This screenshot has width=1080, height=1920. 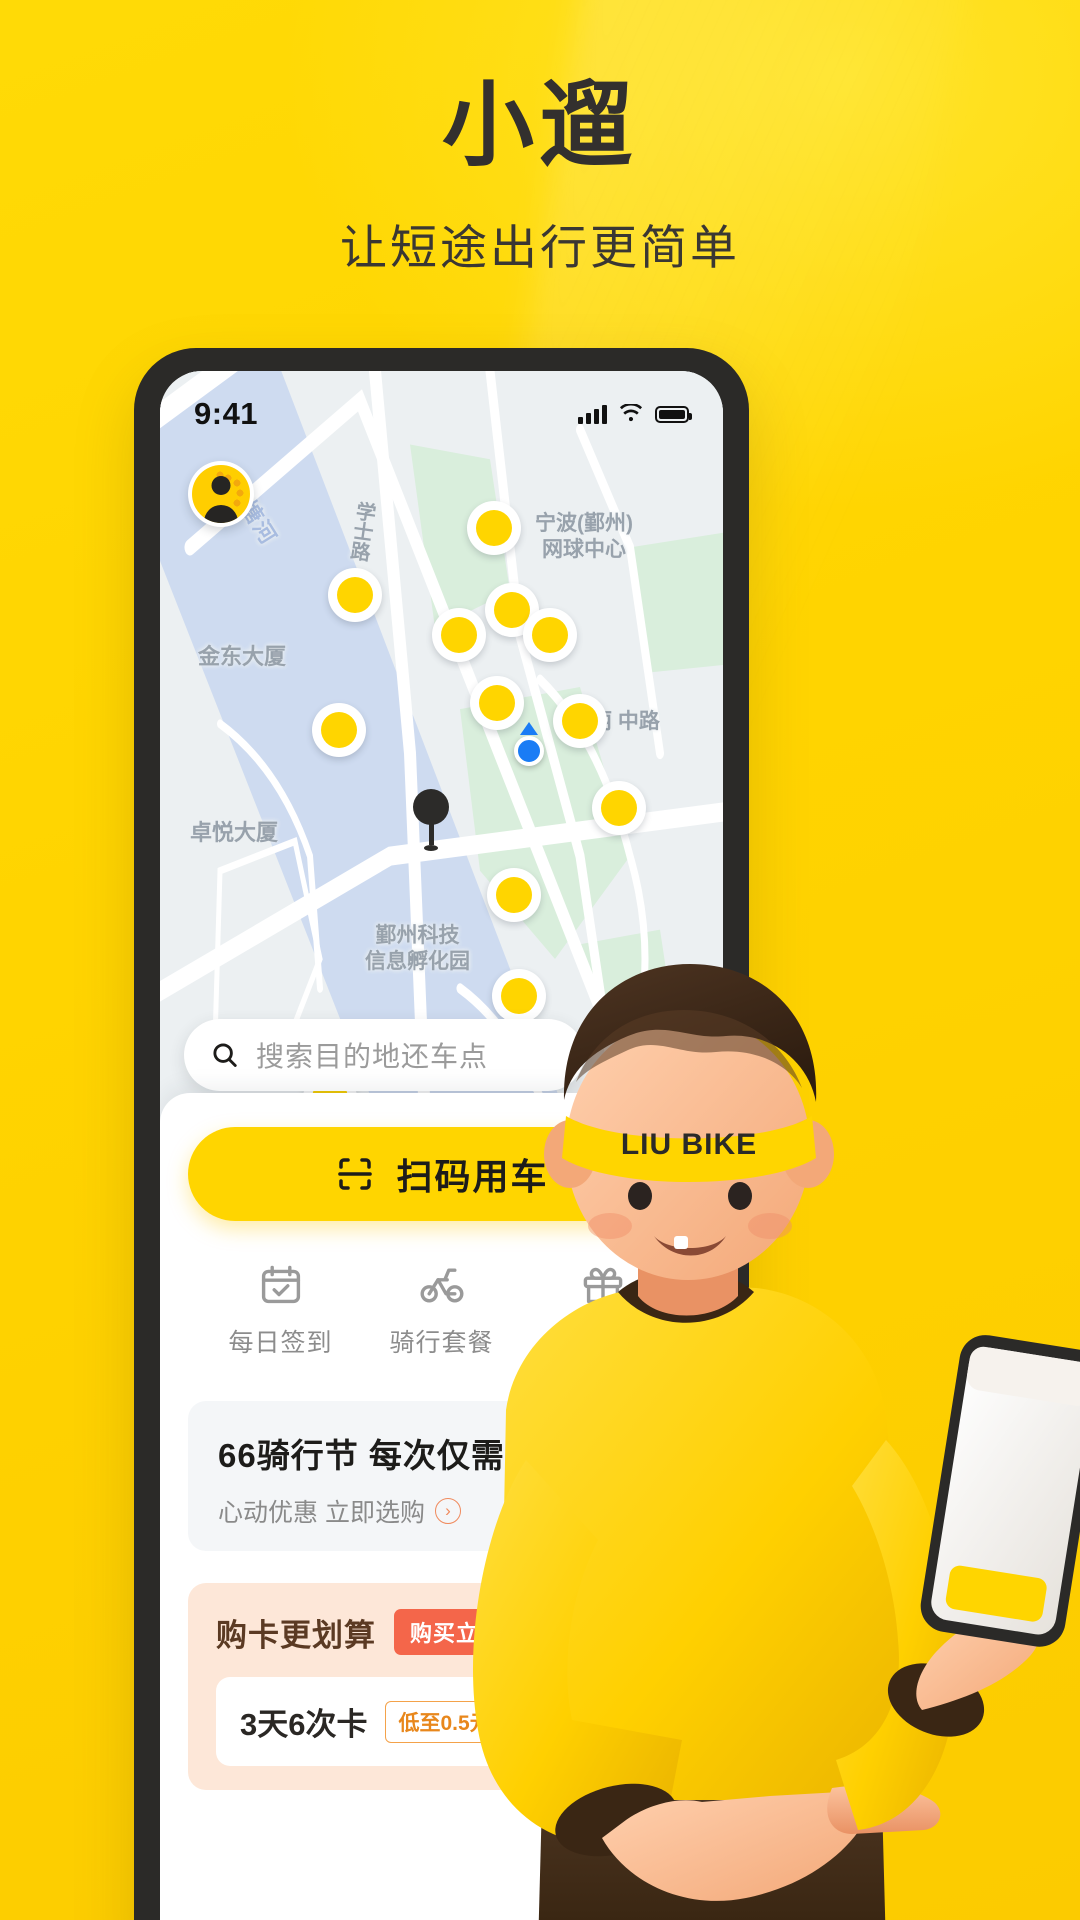 I want to click on page-title: 小遛, so click(x=539, y=126).